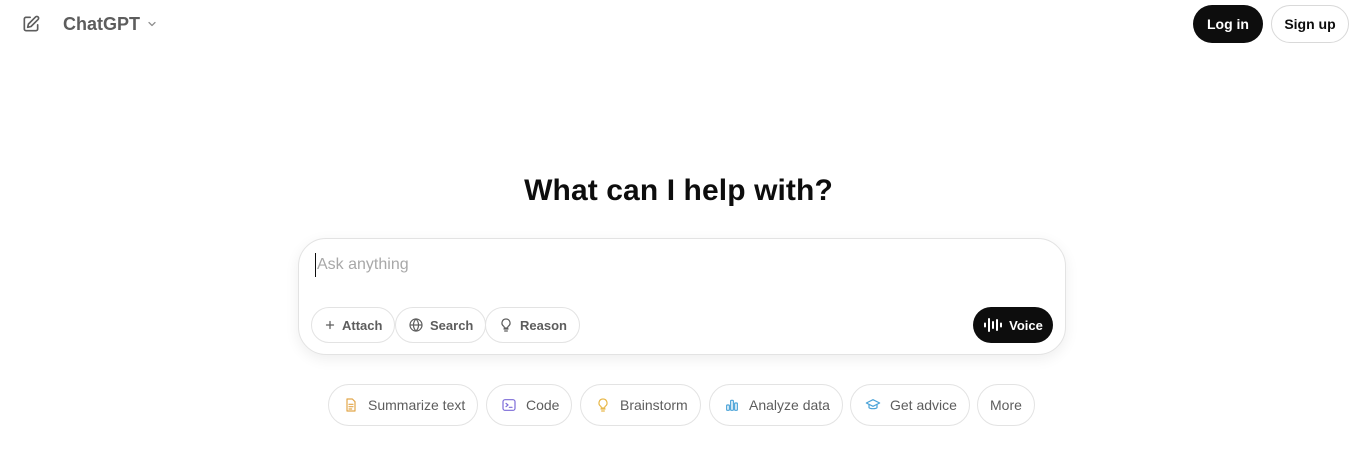  I want to click on search-button: Search, so click(441, 325).